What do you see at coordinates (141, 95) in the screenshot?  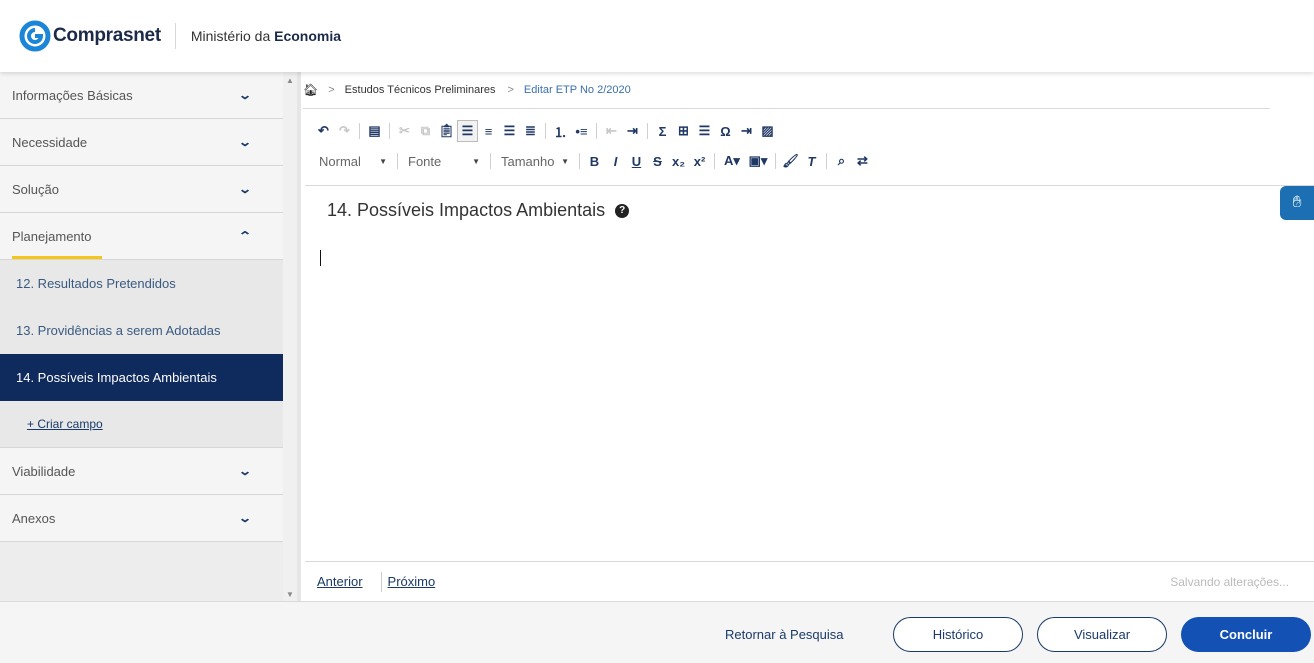 I see `sidebar-item-informacoes-basicas: Informações Básicas ⌄` at bounding box center [141, 95].